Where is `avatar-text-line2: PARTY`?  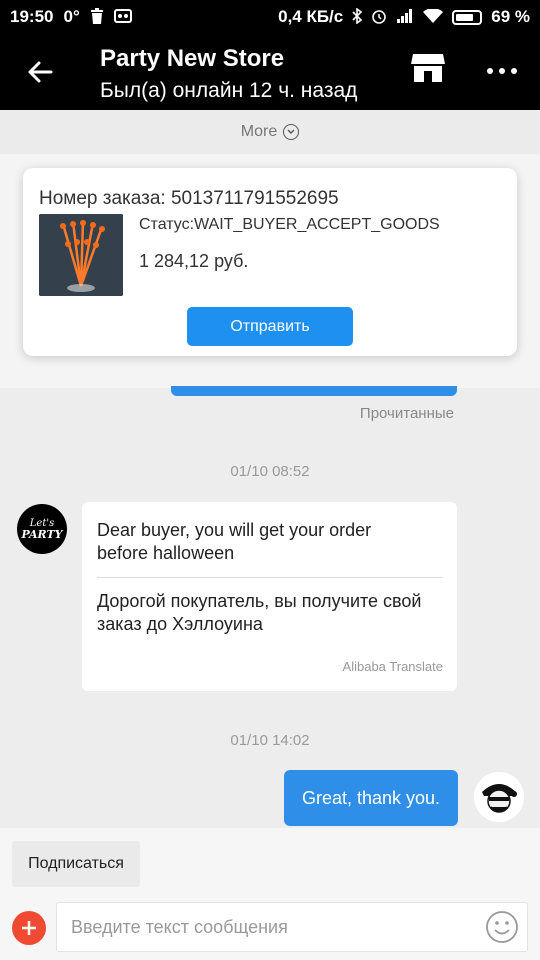
avatar-text-line2: PARTY is located at coordinates (42, 534).